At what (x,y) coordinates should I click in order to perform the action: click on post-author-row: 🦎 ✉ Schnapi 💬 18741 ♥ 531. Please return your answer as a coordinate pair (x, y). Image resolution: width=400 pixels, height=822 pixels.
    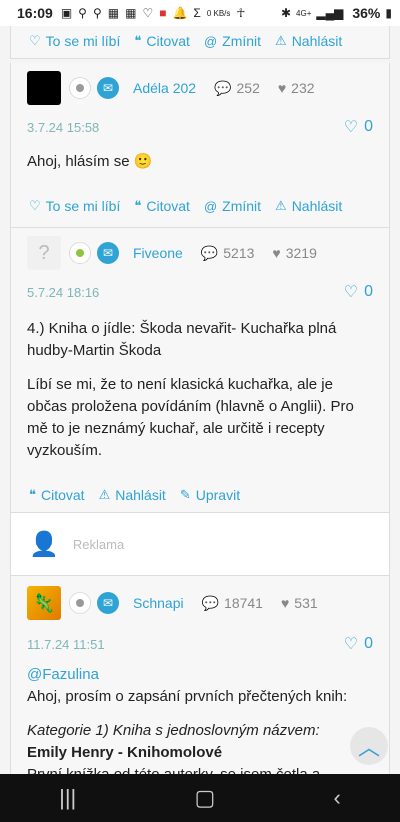
    Looking at the image, I should click on (200, 603).